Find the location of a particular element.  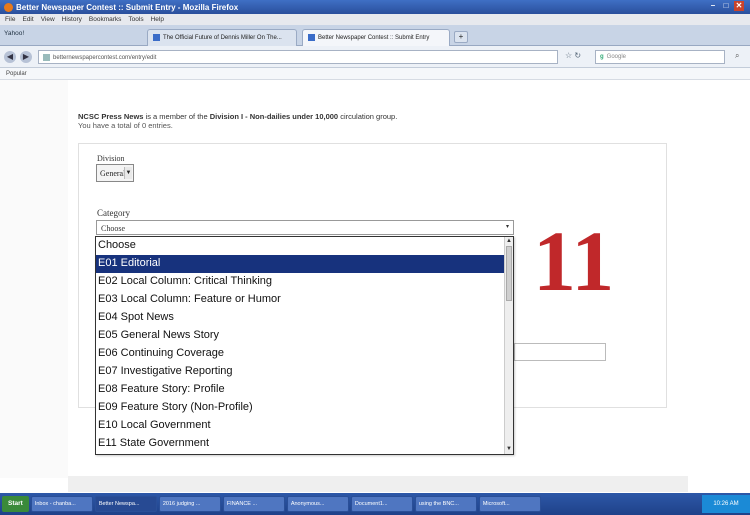

option-choose: Choose is located at coordinates (300, 246).